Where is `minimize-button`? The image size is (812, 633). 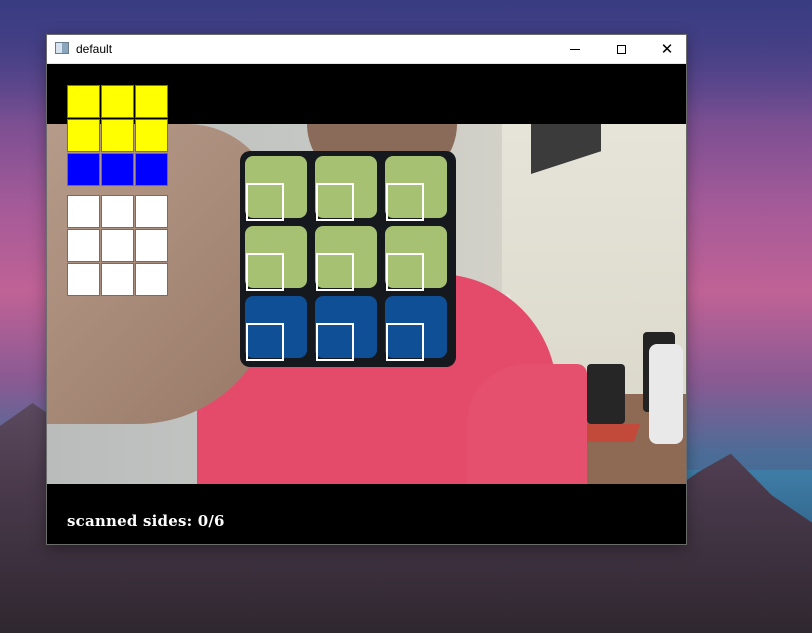
minimize-button is located at coordinates (575, 49).